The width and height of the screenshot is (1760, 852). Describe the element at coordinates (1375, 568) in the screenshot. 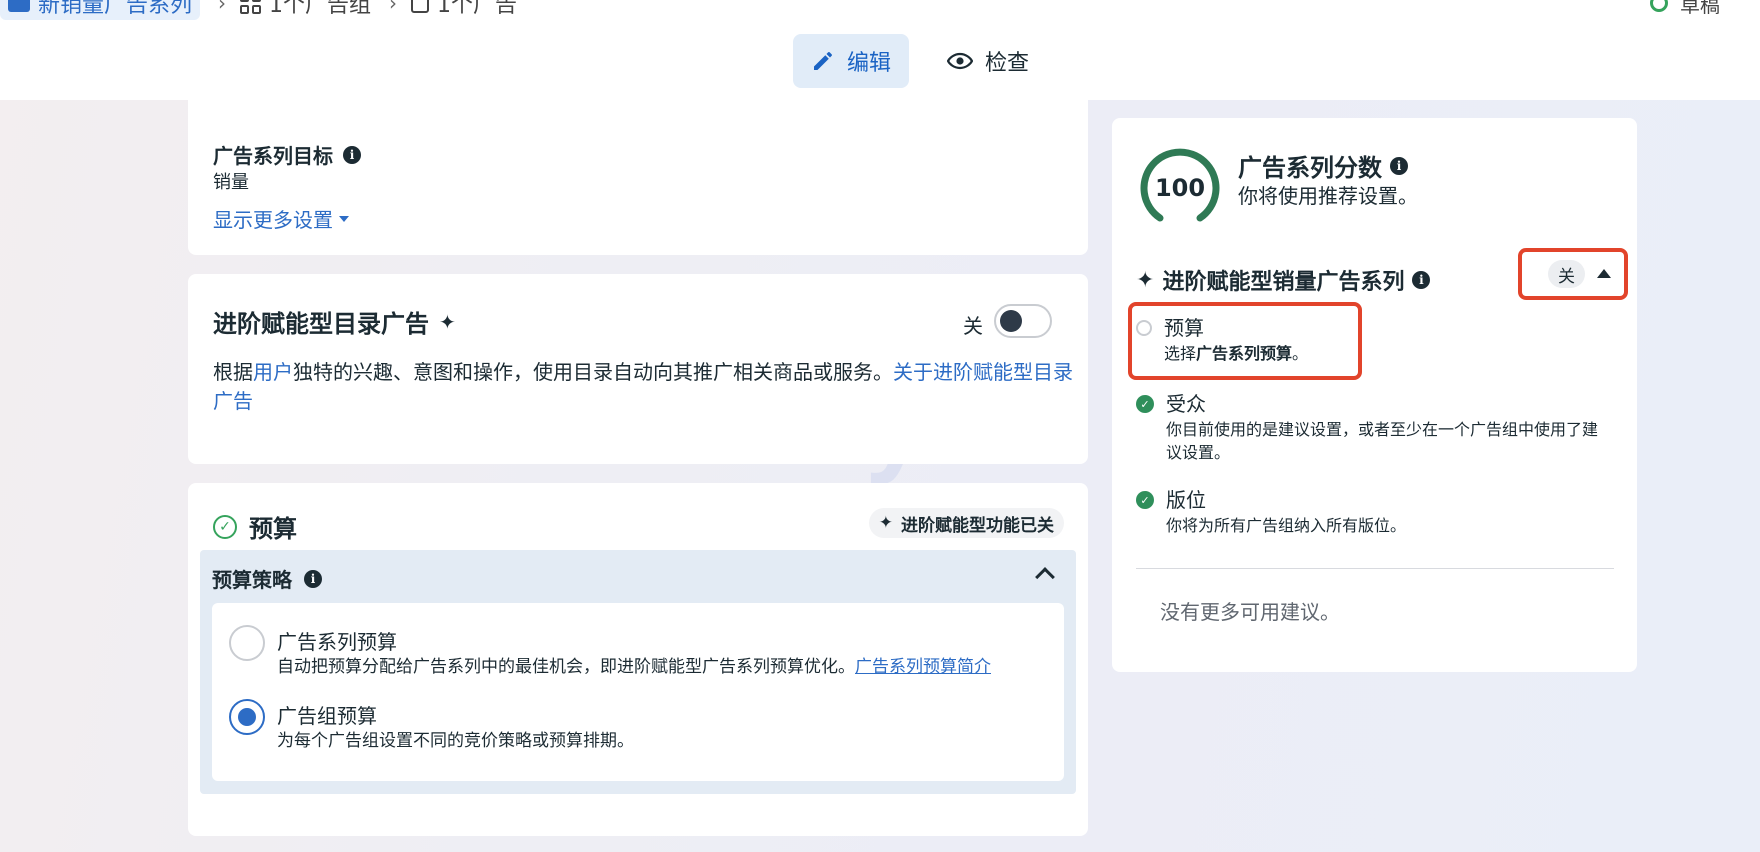

I see `divider` at that location.